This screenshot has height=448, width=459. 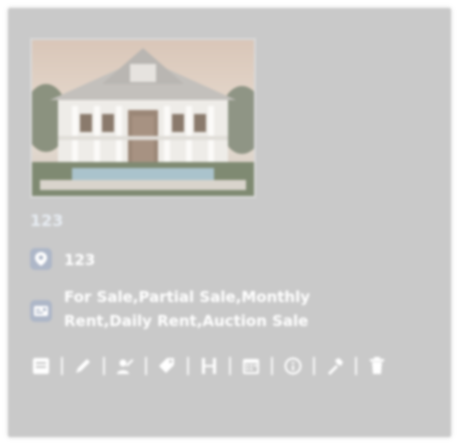 I want to click on delete-icon, so click(x=377, y=366).